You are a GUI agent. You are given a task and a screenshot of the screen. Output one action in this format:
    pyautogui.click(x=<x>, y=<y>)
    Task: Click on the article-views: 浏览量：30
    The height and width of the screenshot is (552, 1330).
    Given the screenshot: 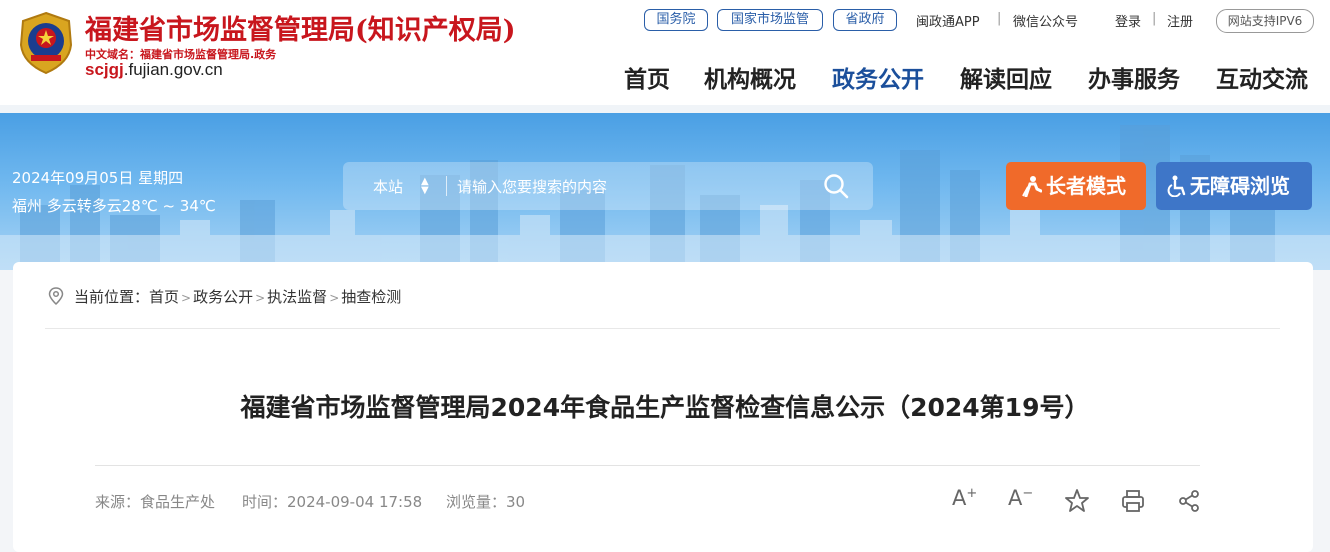 What is the action you would take?
    pyautogui.click(x=486, y=502)
    